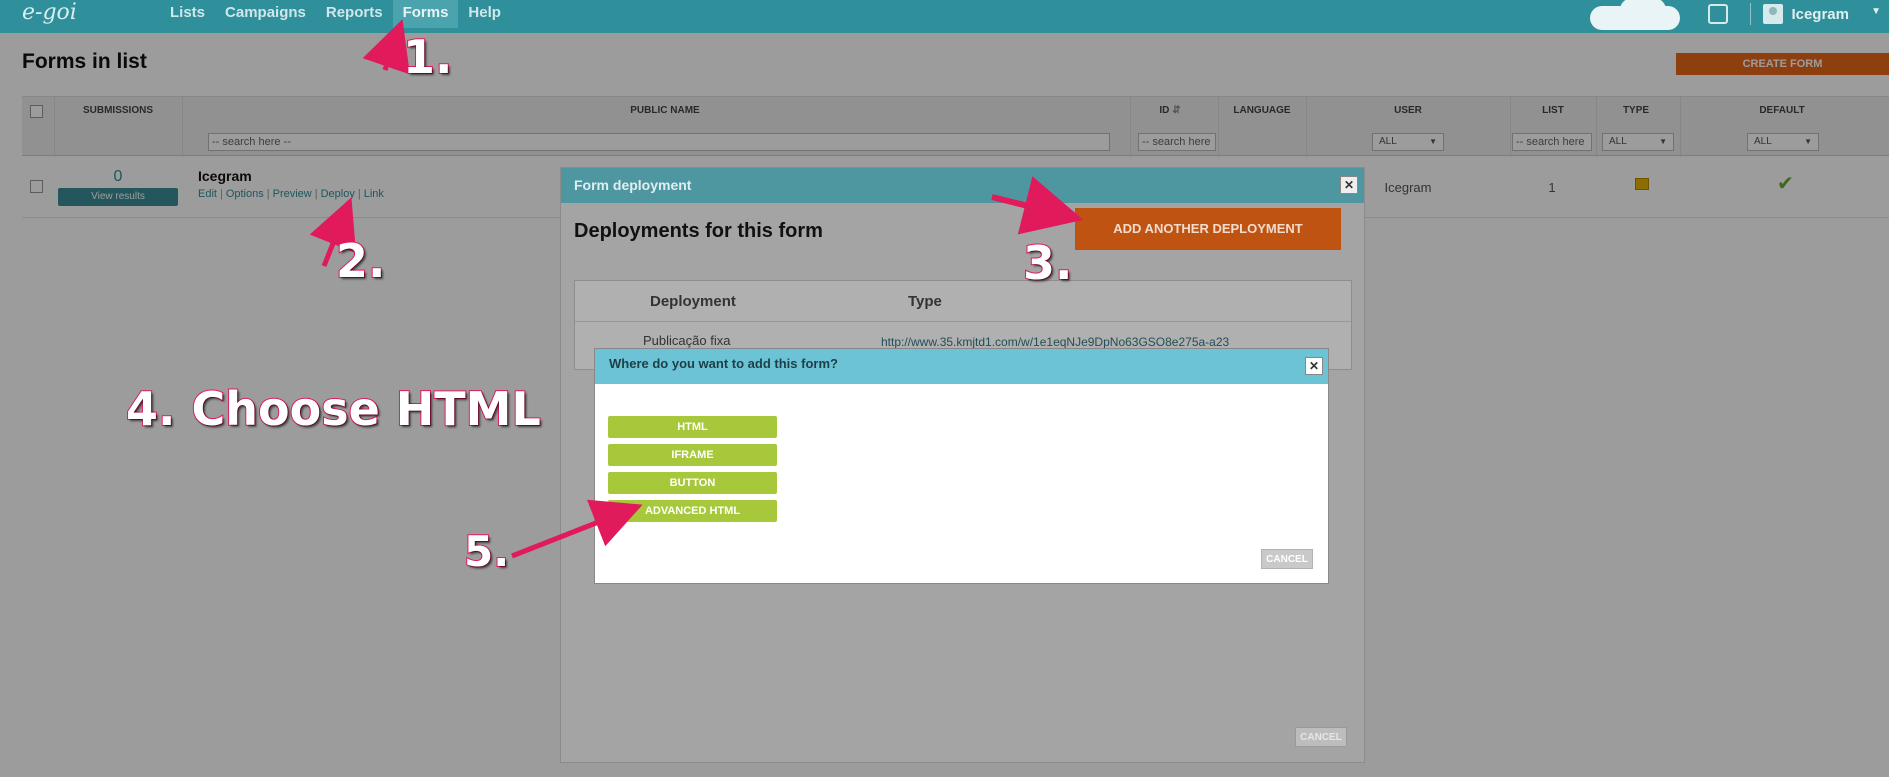 The image size is (1889, 777). I want to click on nav-item-forms: Forms, so click(425, 14).